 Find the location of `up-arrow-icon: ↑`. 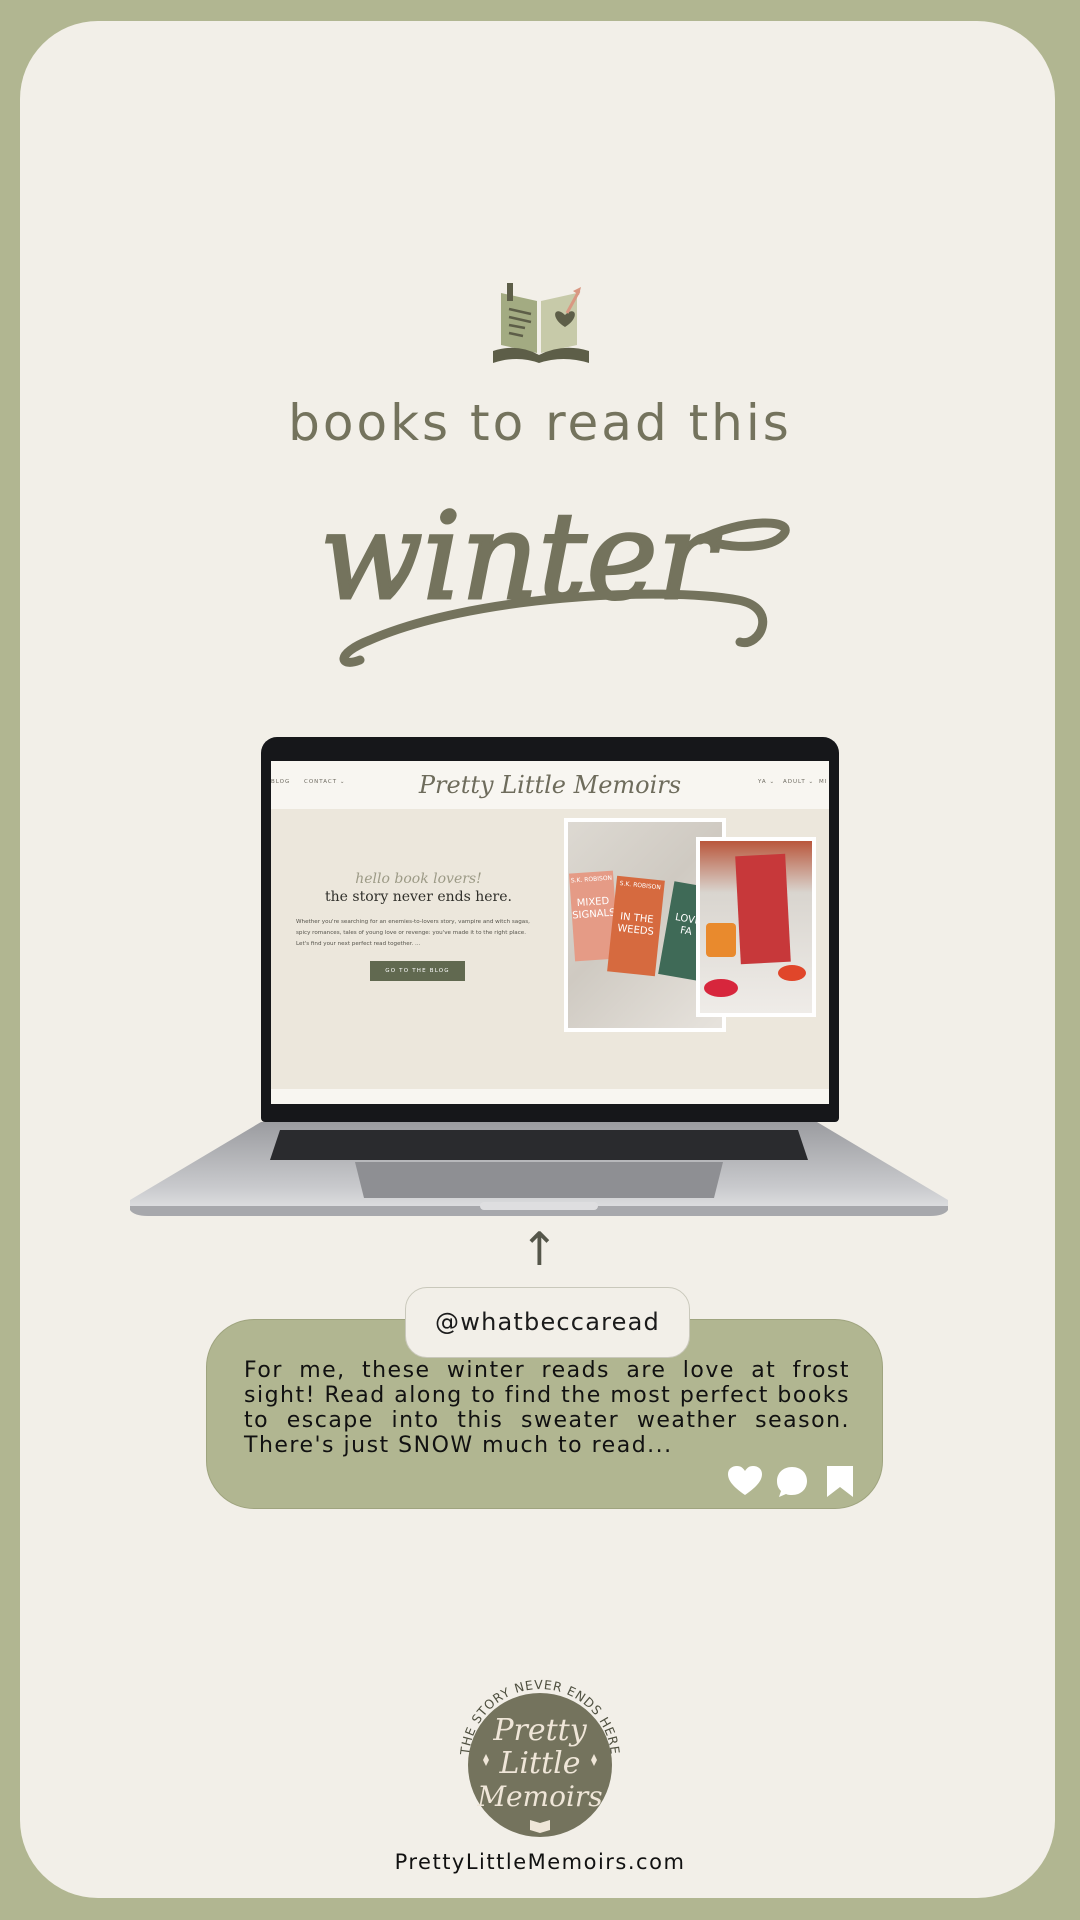

up-arrow-icon: ↑ is located at coordinates (539, 1249).